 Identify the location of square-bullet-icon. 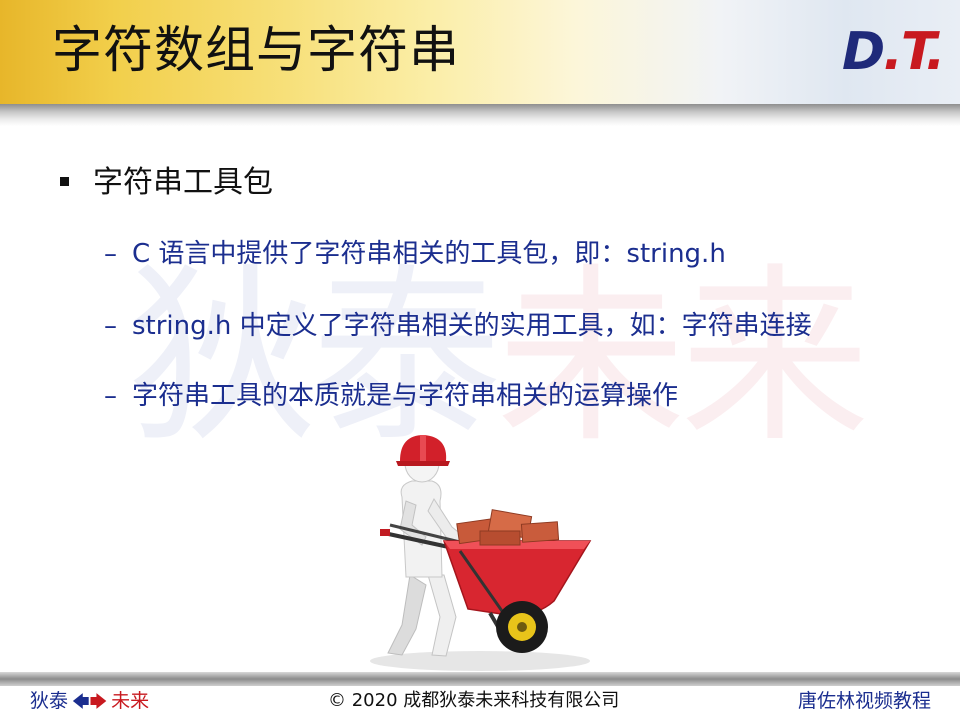
(64, 181).